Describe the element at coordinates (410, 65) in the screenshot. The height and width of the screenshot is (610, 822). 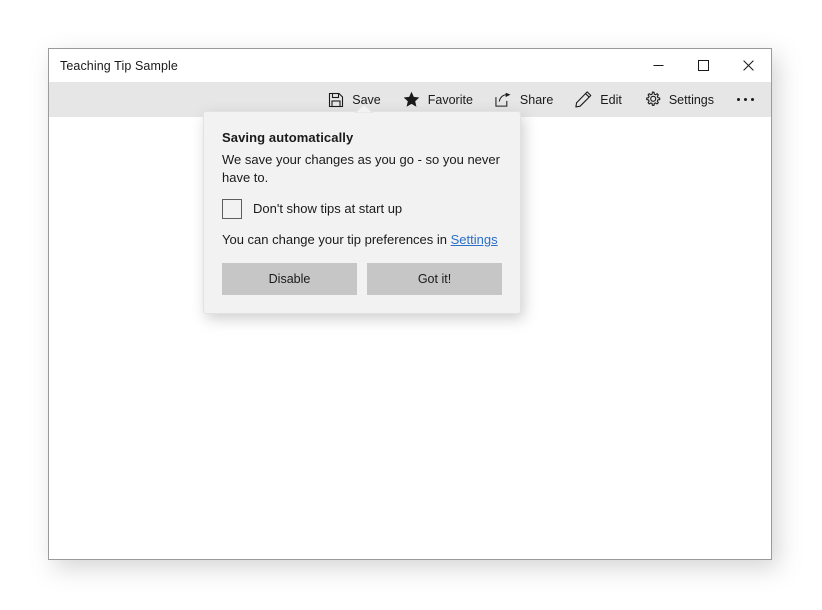
I see `title-bar: Teaching Tip Sample` at that location.